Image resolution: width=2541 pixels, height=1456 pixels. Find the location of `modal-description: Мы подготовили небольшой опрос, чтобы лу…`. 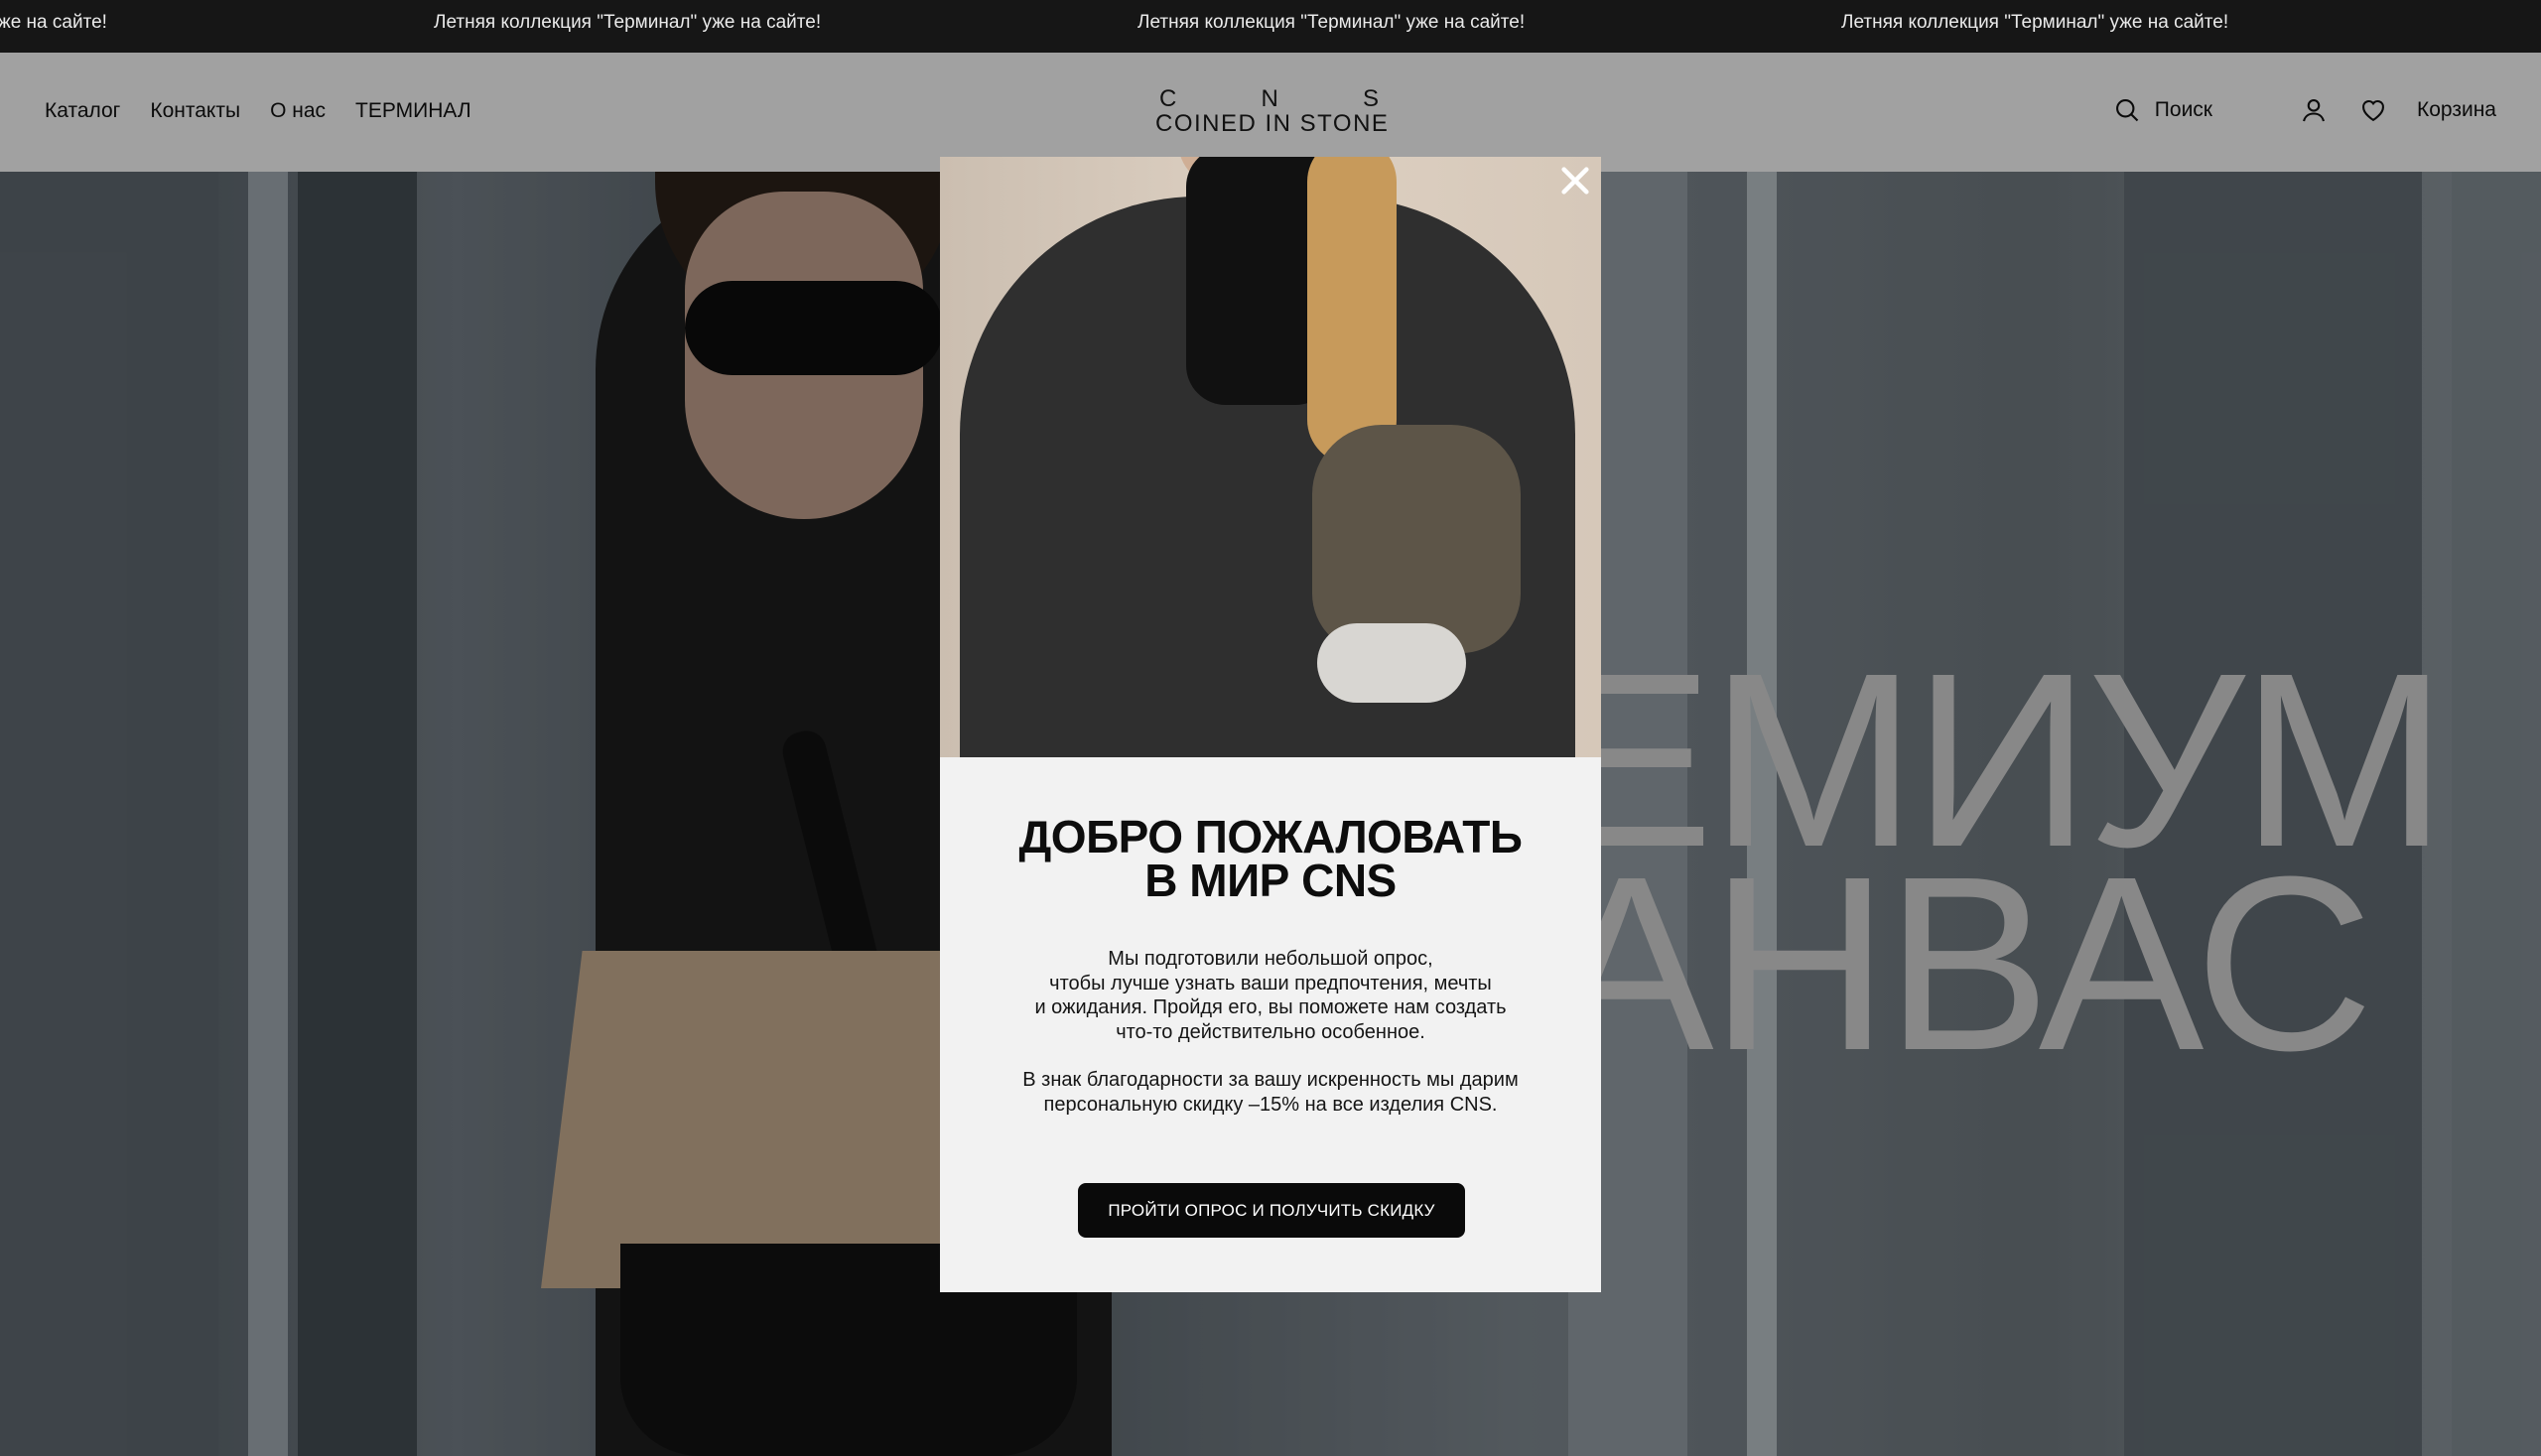

modal-description: Мы подготовили небольшой опрос, чтобы лу… is located at coordinates (1270, 1032).